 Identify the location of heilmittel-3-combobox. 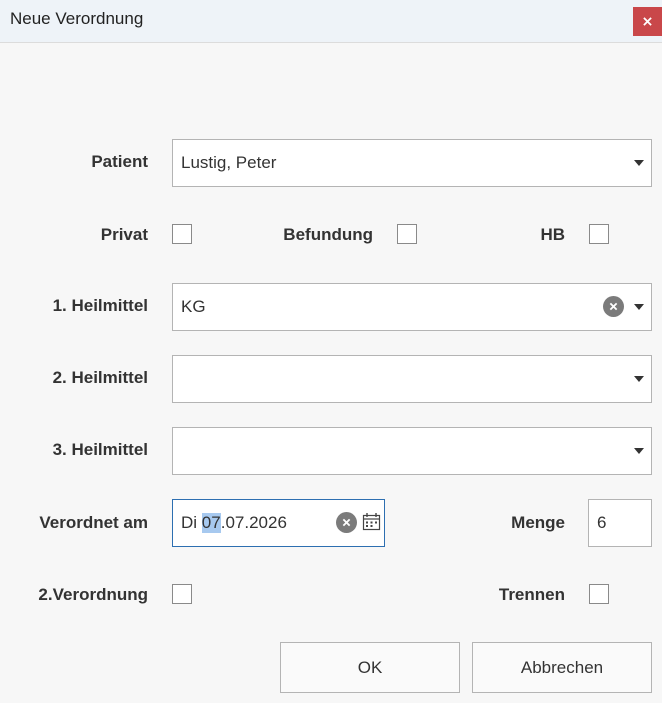
(412, 451).